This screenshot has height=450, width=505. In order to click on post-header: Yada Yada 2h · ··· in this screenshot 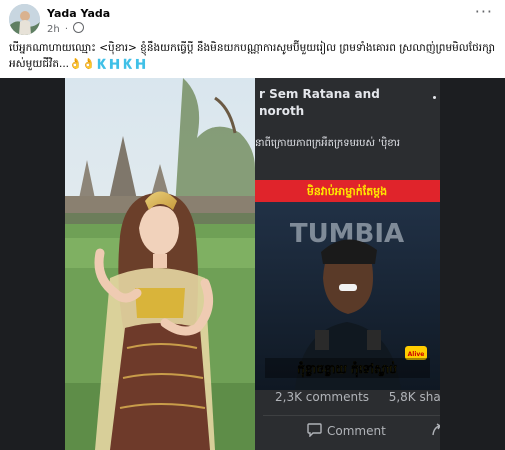, I will do `click(254, 20)`.